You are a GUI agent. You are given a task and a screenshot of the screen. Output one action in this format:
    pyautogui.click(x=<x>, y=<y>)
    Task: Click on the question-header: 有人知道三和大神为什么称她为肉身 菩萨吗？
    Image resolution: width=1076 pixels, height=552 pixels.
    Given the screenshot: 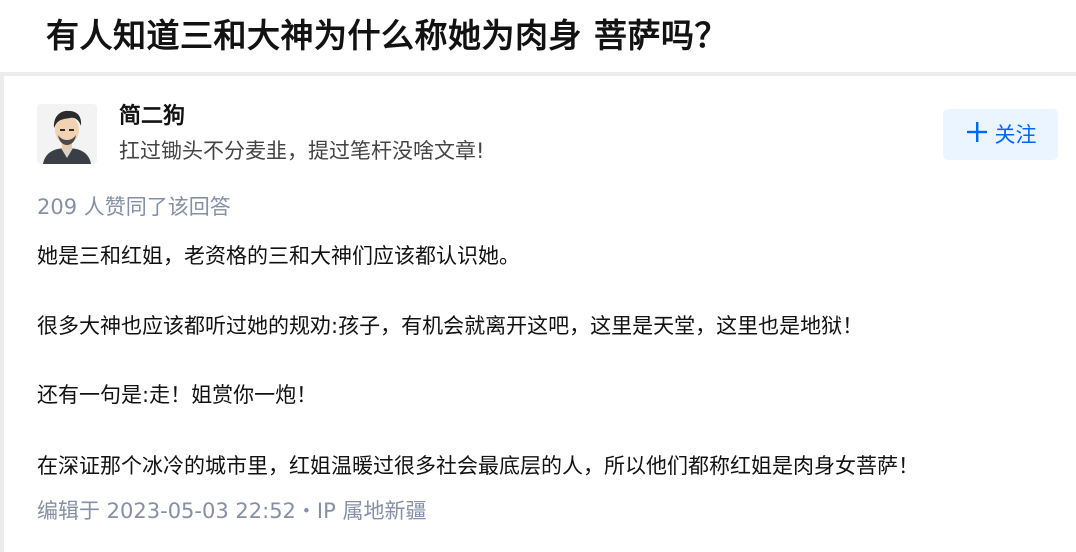 What is the action you would take?
    pyautogui.click(x=538, y=36)
    